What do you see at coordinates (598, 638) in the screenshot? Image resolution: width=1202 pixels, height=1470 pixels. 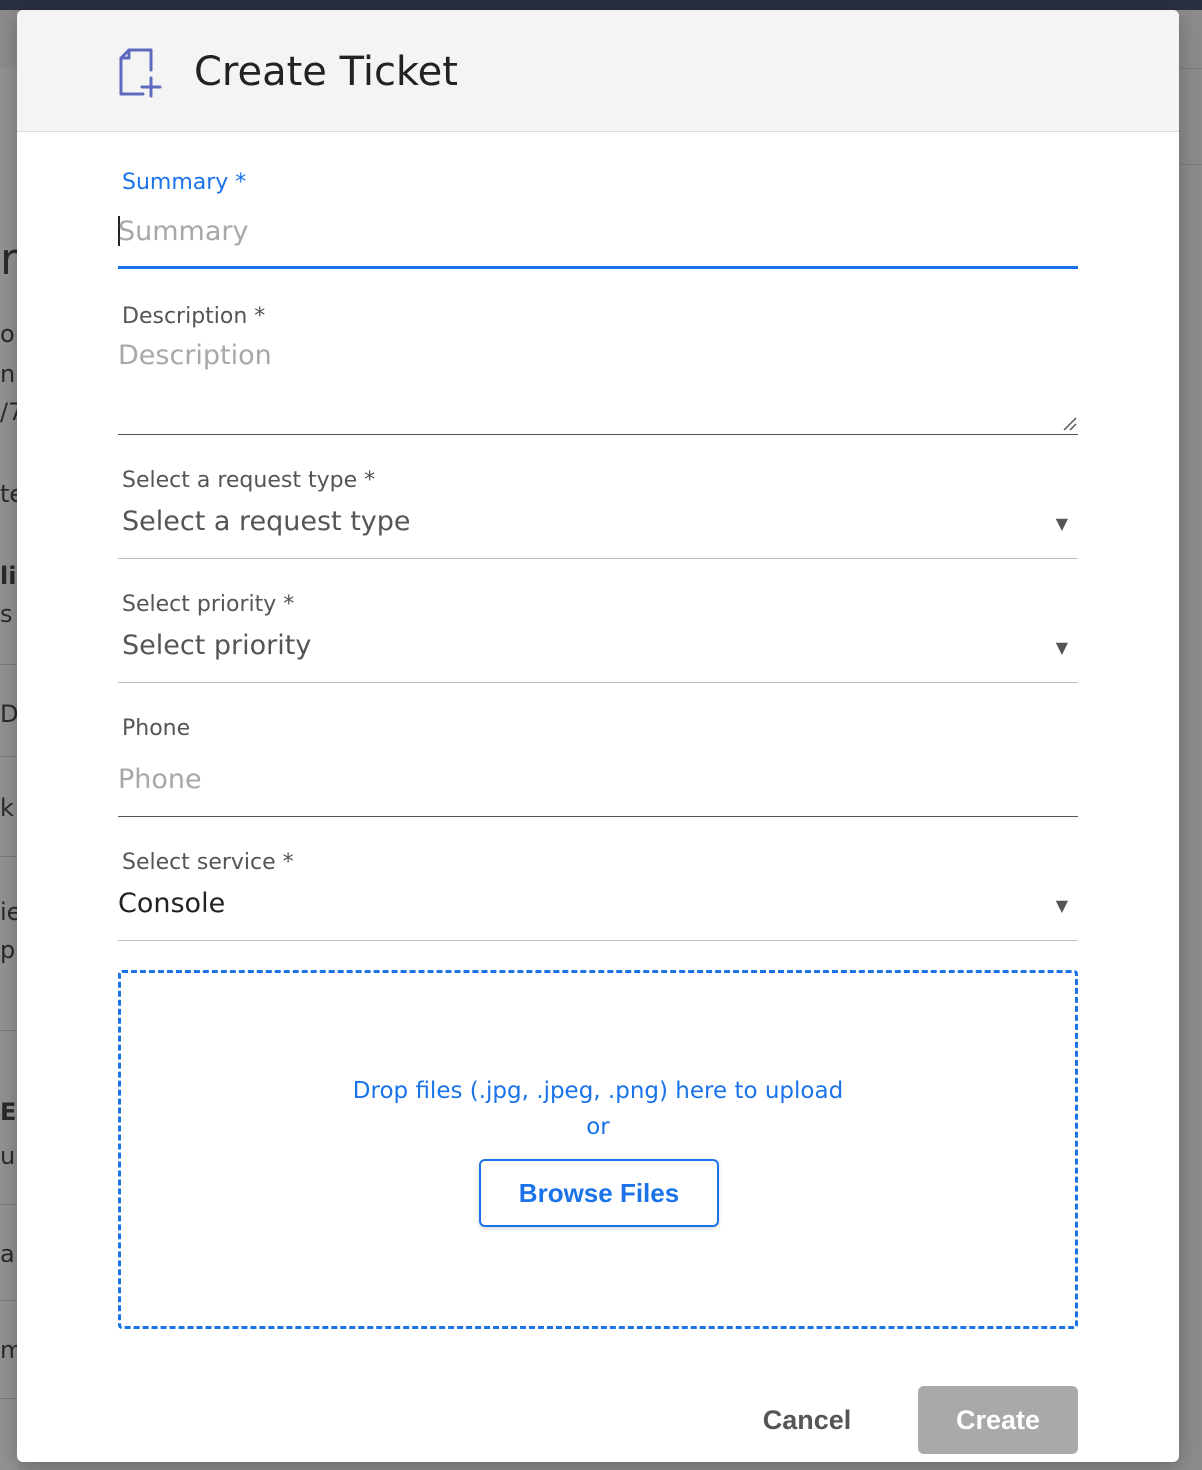 I see `priority-select: Select priority * Select priority ▼` at bounding box center [598, 638].